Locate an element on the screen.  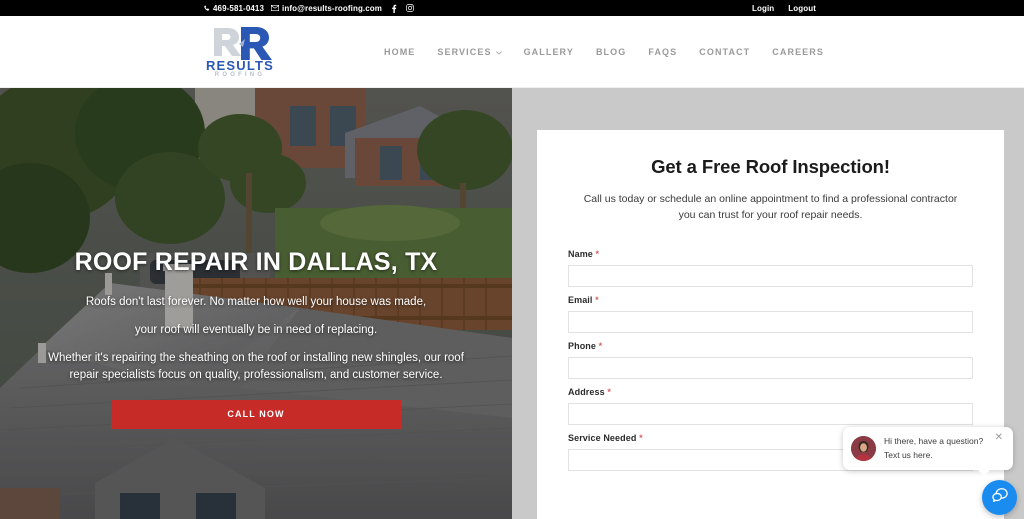
field-name: Name * is located at coordinates (770, 268).